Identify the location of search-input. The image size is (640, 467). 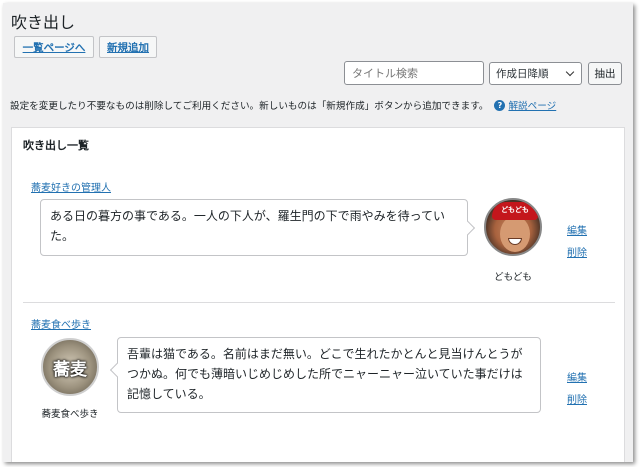
(414, 73).